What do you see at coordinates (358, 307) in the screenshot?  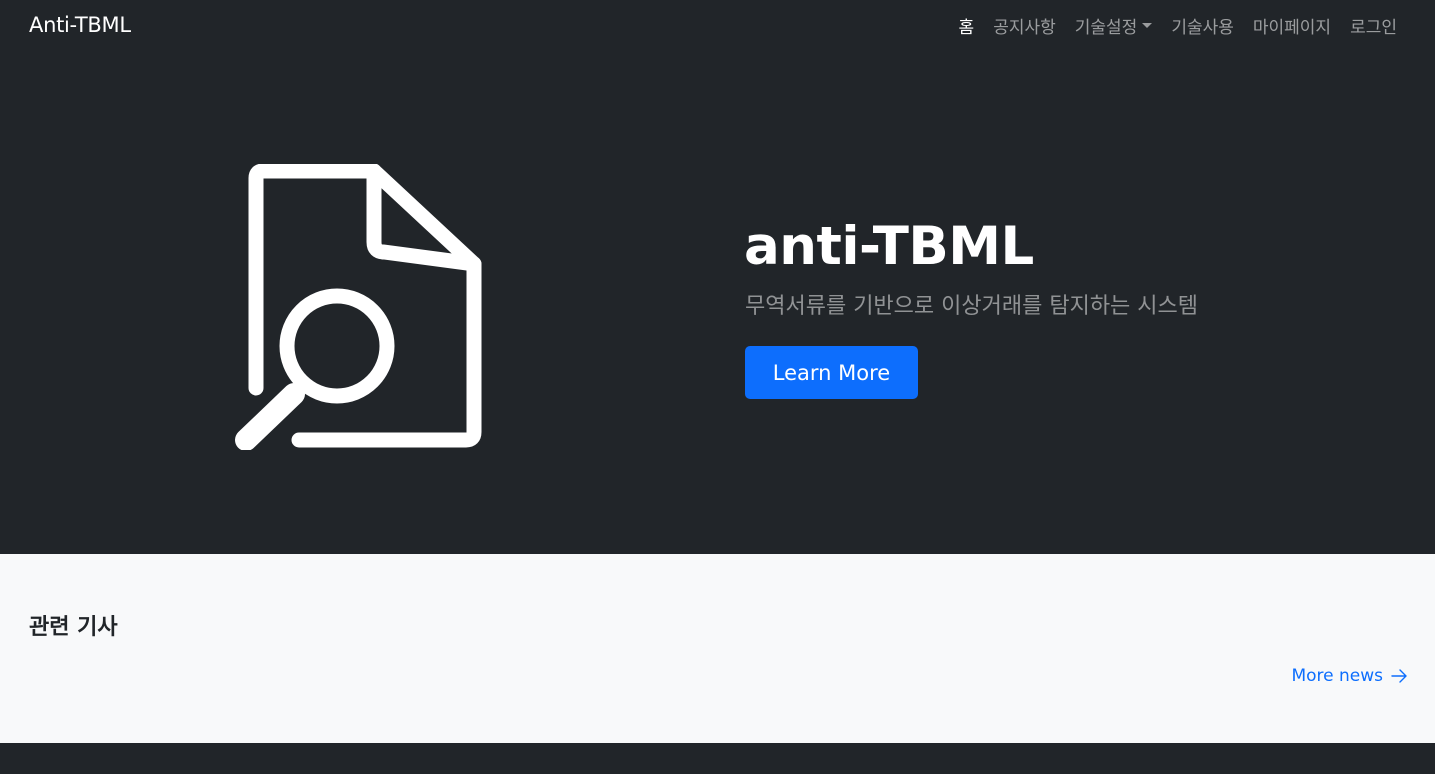 I see `file-search-icon` at bounding box center [358, 307].